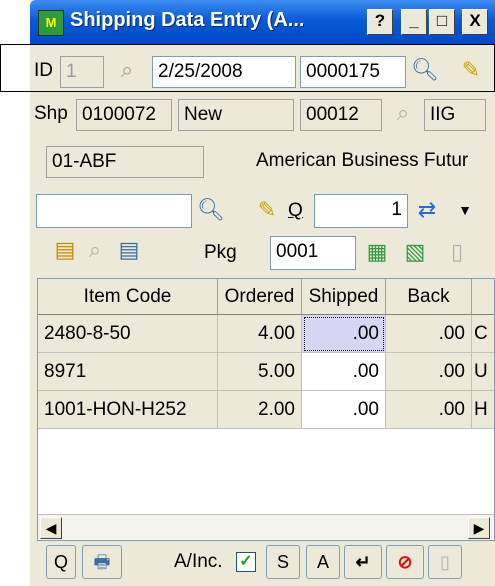  I want to click on item-lookup-icon: ✎, so click(267, 211).